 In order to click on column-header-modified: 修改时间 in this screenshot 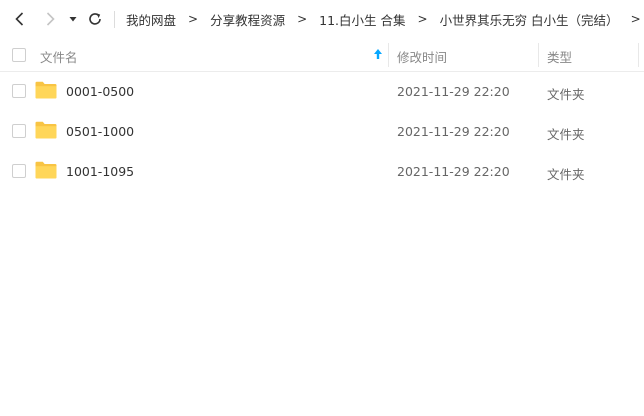, I will do `click(422, 56)`.